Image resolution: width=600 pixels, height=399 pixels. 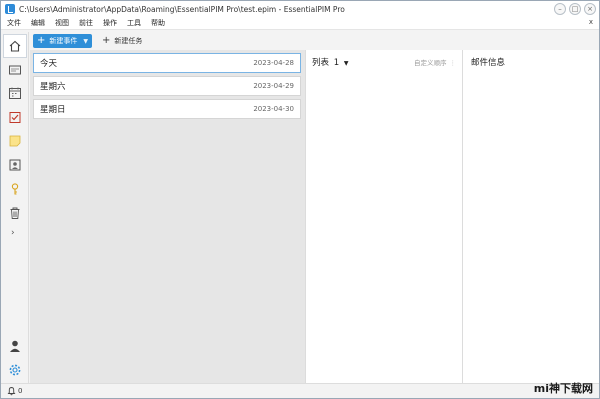 What do you see at coordinates (15, 346) in the screenshot?
I see `user-icon` at bounding box center [15, 346].